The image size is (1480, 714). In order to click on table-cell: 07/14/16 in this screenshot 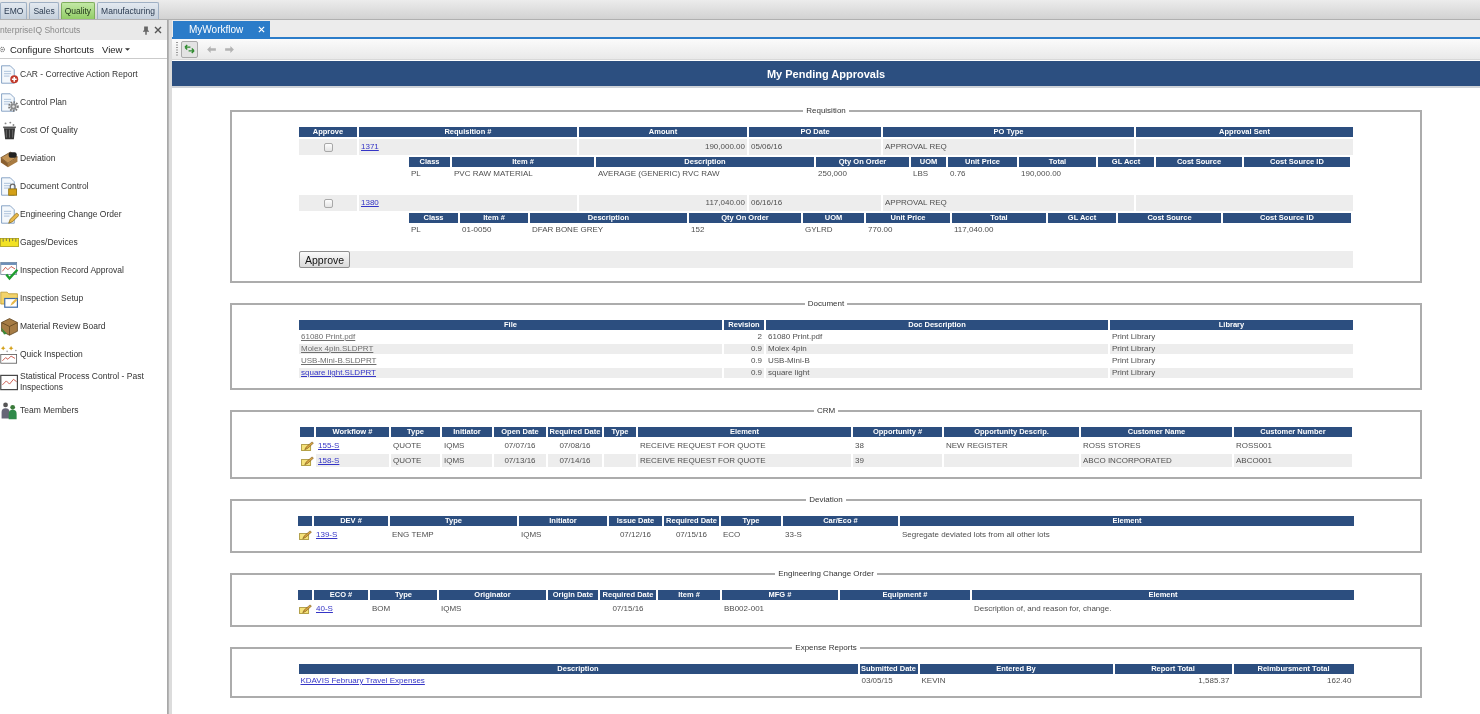, I will do `click(575, 460)`.